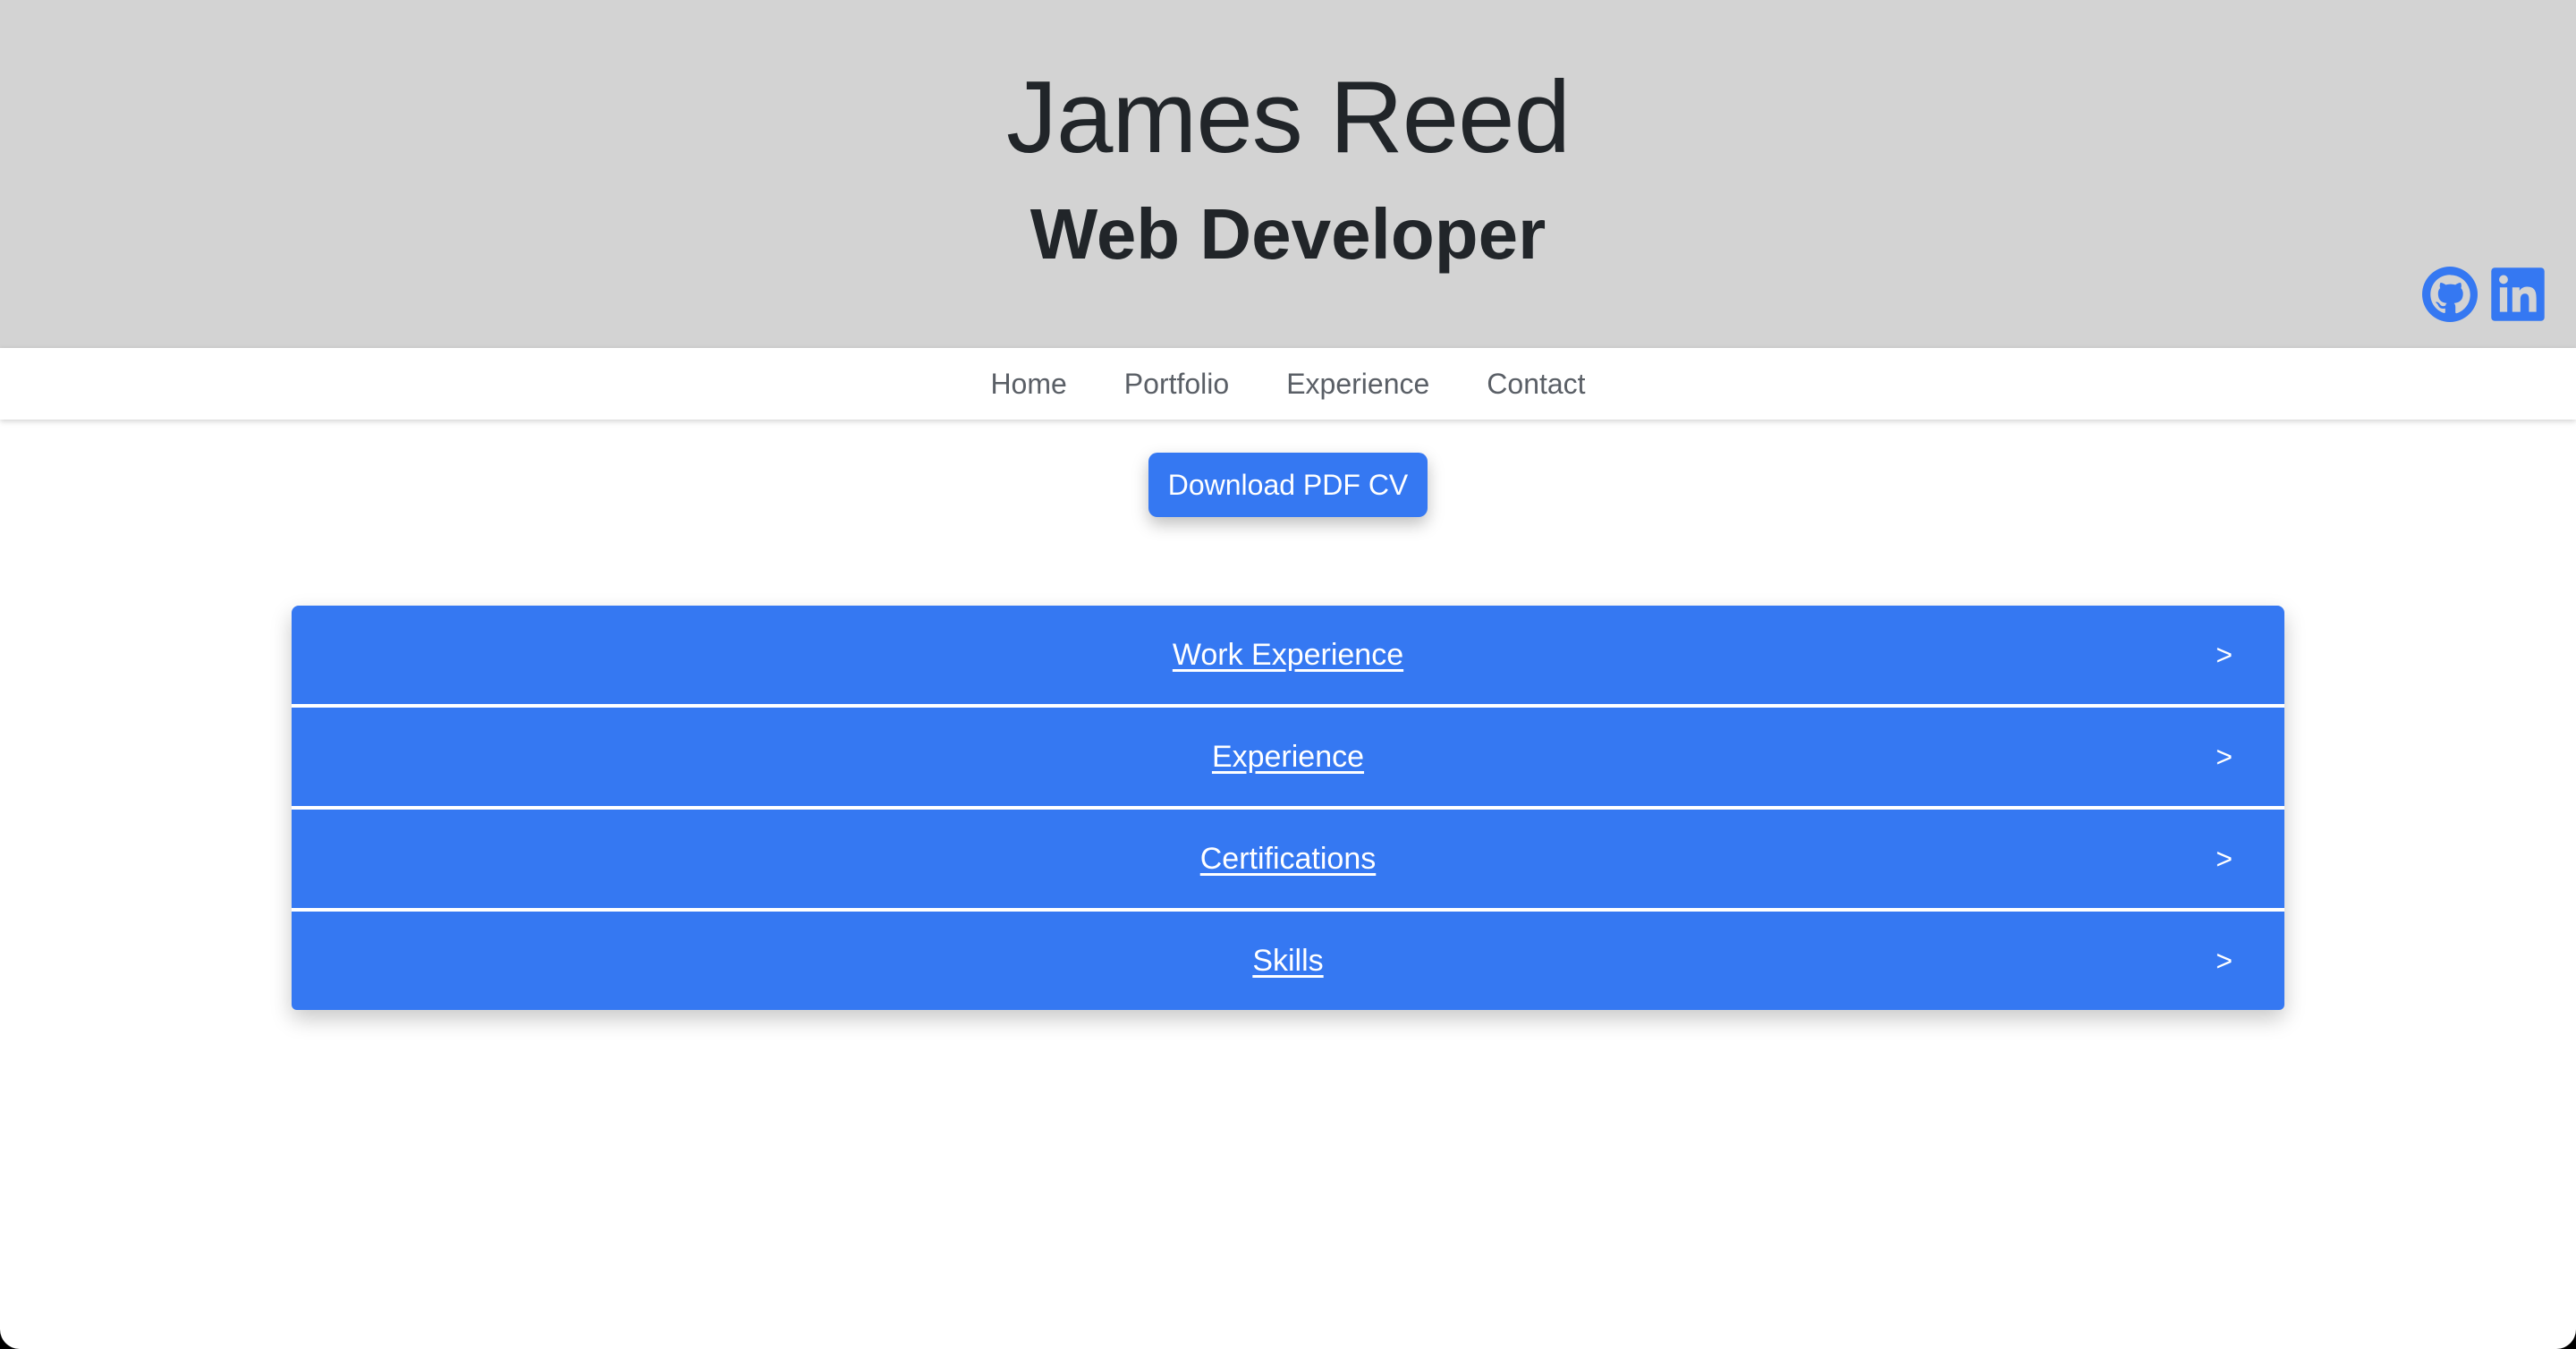 The image size is (2576, 1349). Describe the element at coordinates (1028, 384) in the screenshot. I see `nav-item-home: Home` at that location.